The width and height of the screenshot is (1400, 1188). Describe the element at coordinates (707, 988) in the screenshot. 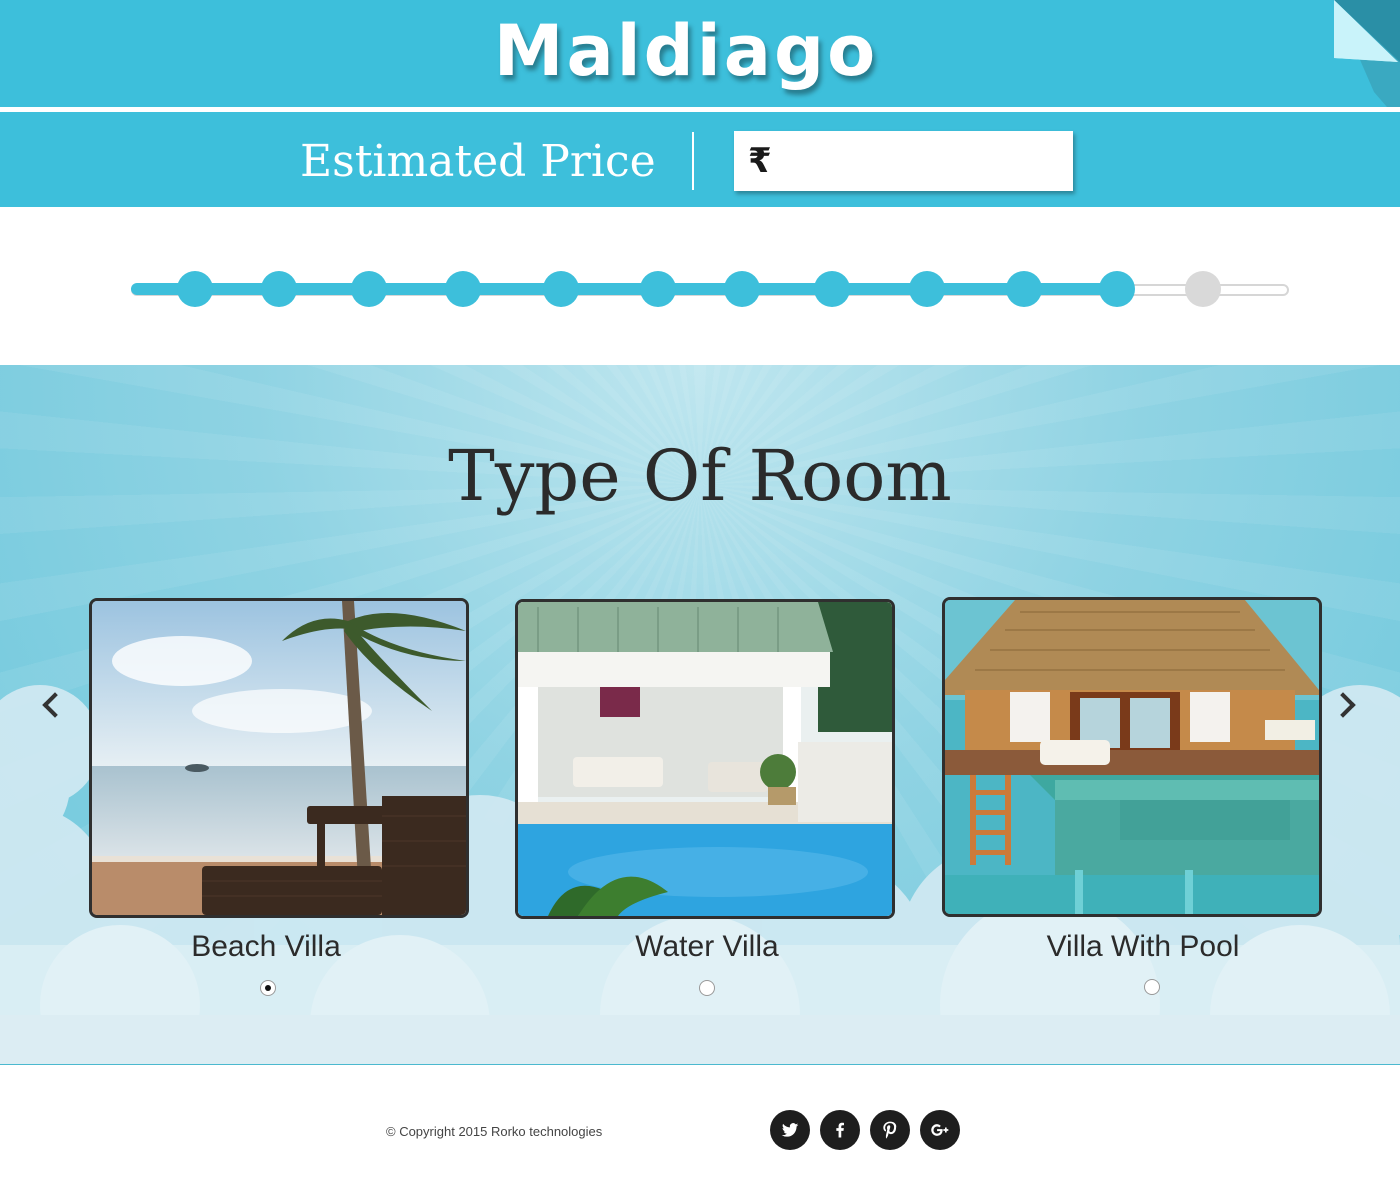

I see `room-radio-water-villa` at that location.